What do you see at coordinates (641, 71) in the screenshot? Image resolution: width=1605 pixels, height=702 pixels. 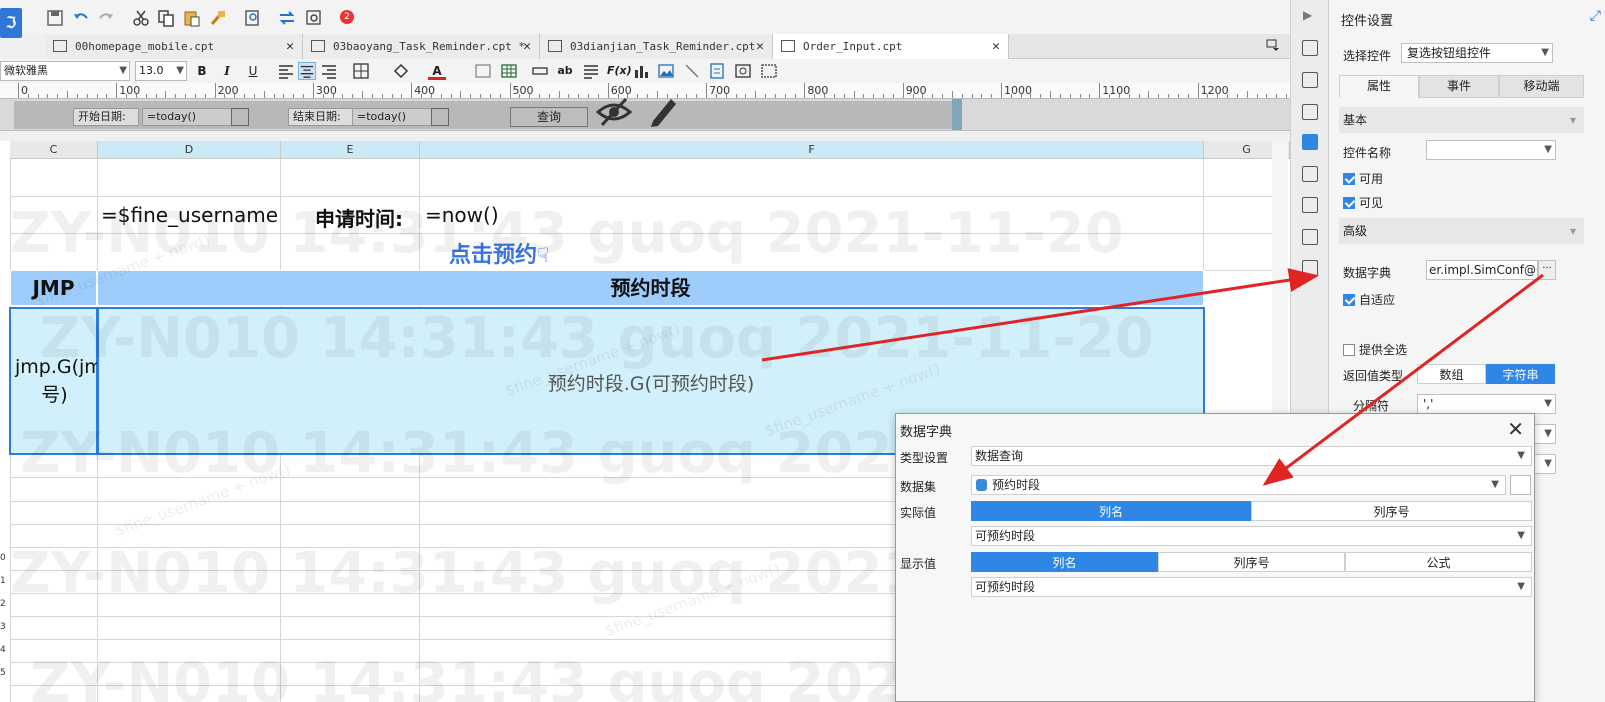 I see `chart-icon` at bounding box center [641, 71].